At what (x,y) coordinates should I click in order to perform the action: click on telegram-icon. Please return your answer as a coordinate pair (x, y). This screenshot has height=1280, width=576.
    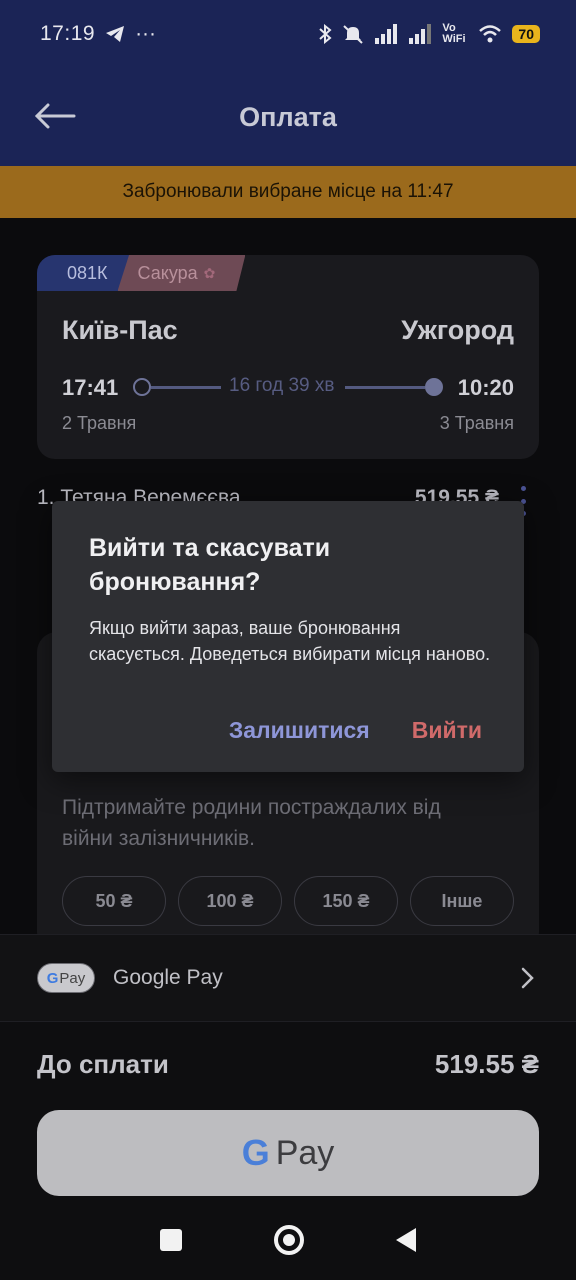
    Looking at the image, I should click on (115, 34).